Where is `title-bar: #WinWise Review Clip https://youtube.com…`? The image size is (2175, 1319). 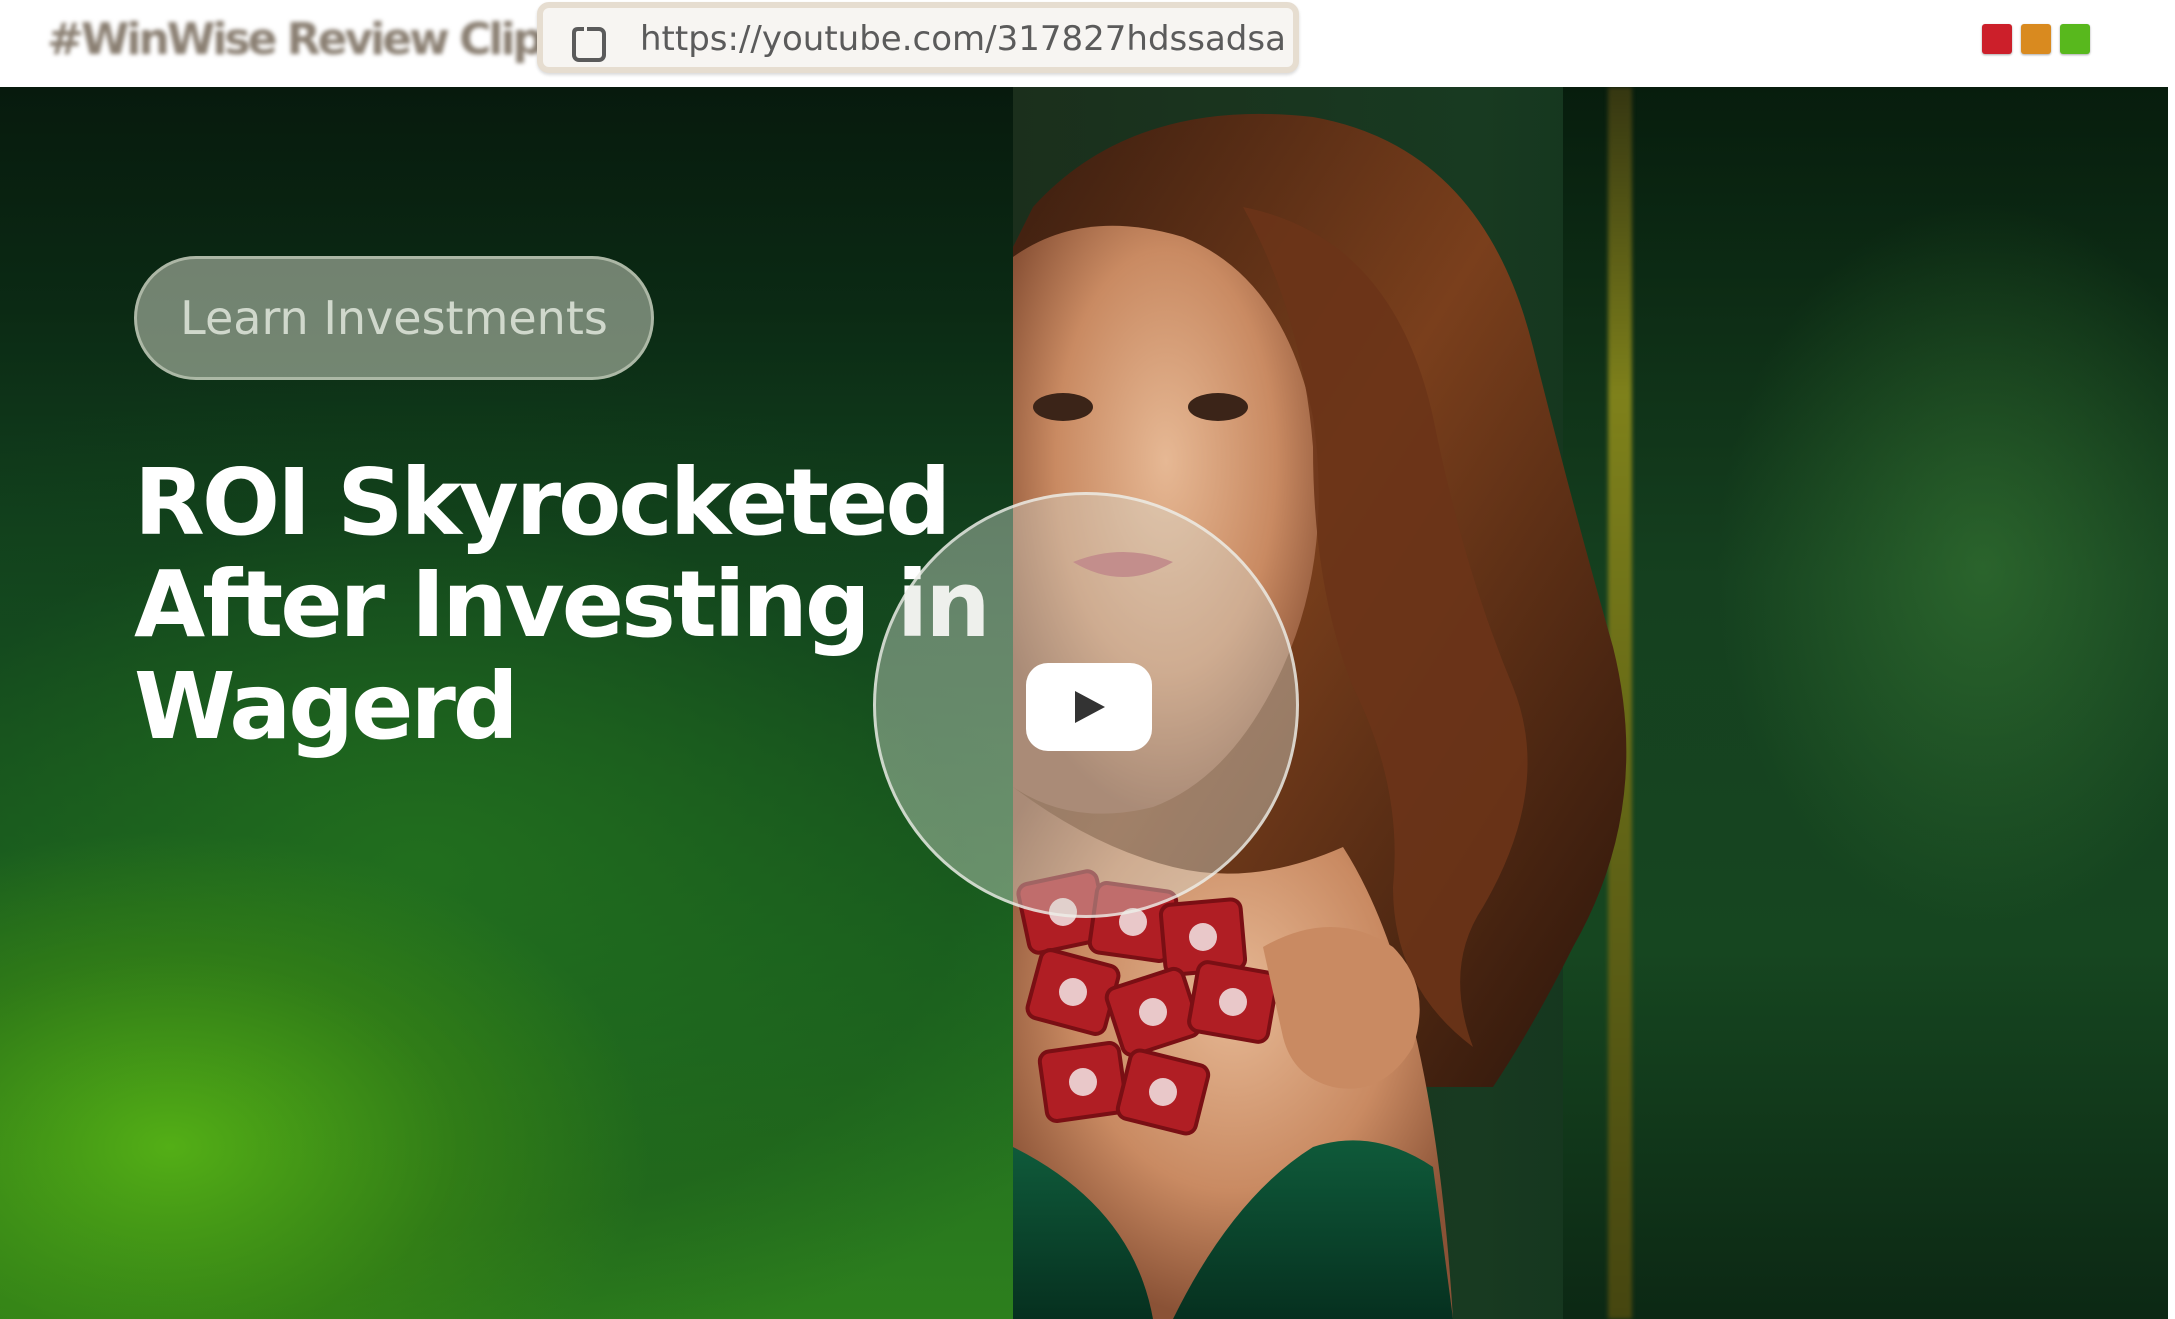
title-bar: #WinWise Review Clip https://youtube.com… is located at coordinates (1087, 43).